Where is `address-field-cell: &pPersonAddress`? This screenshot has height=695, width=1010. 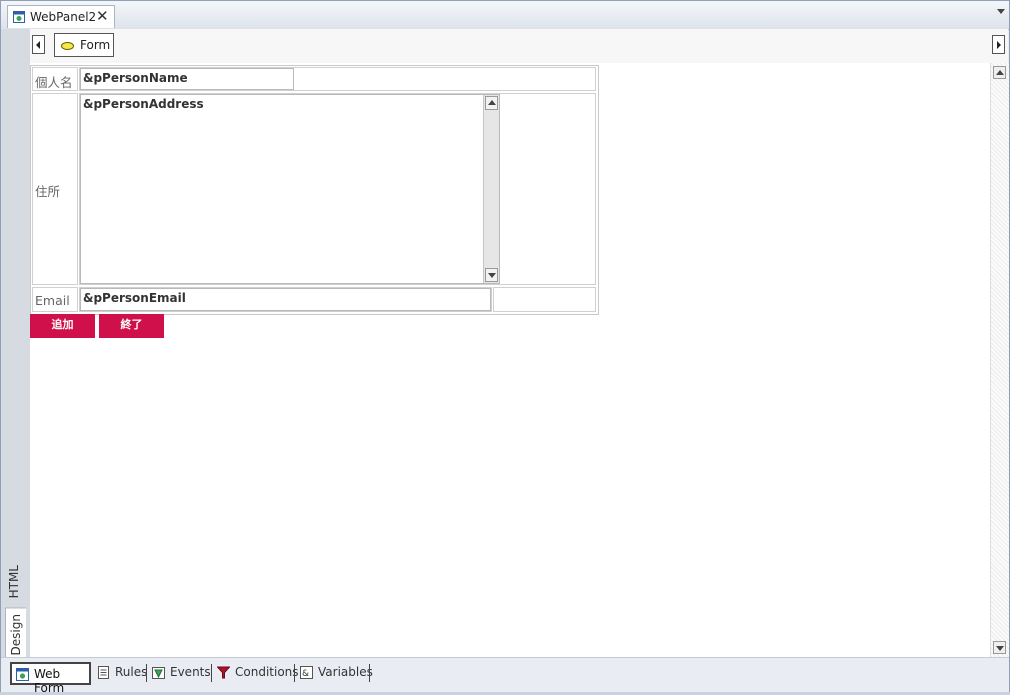 address-field-cell: &pPersonAddress is located at coordinates (337, 189).